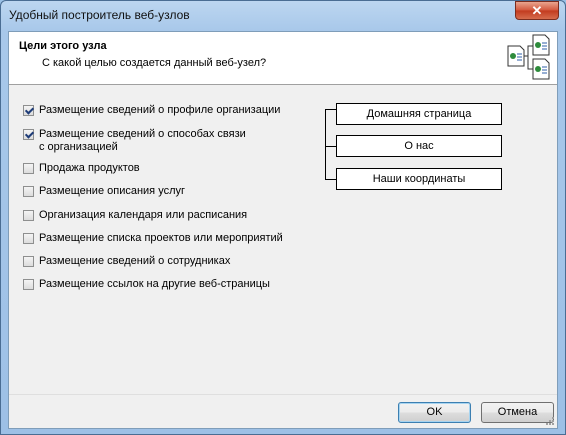  I want to click on page-node-home: Домашняя страница, so click(419, 114).